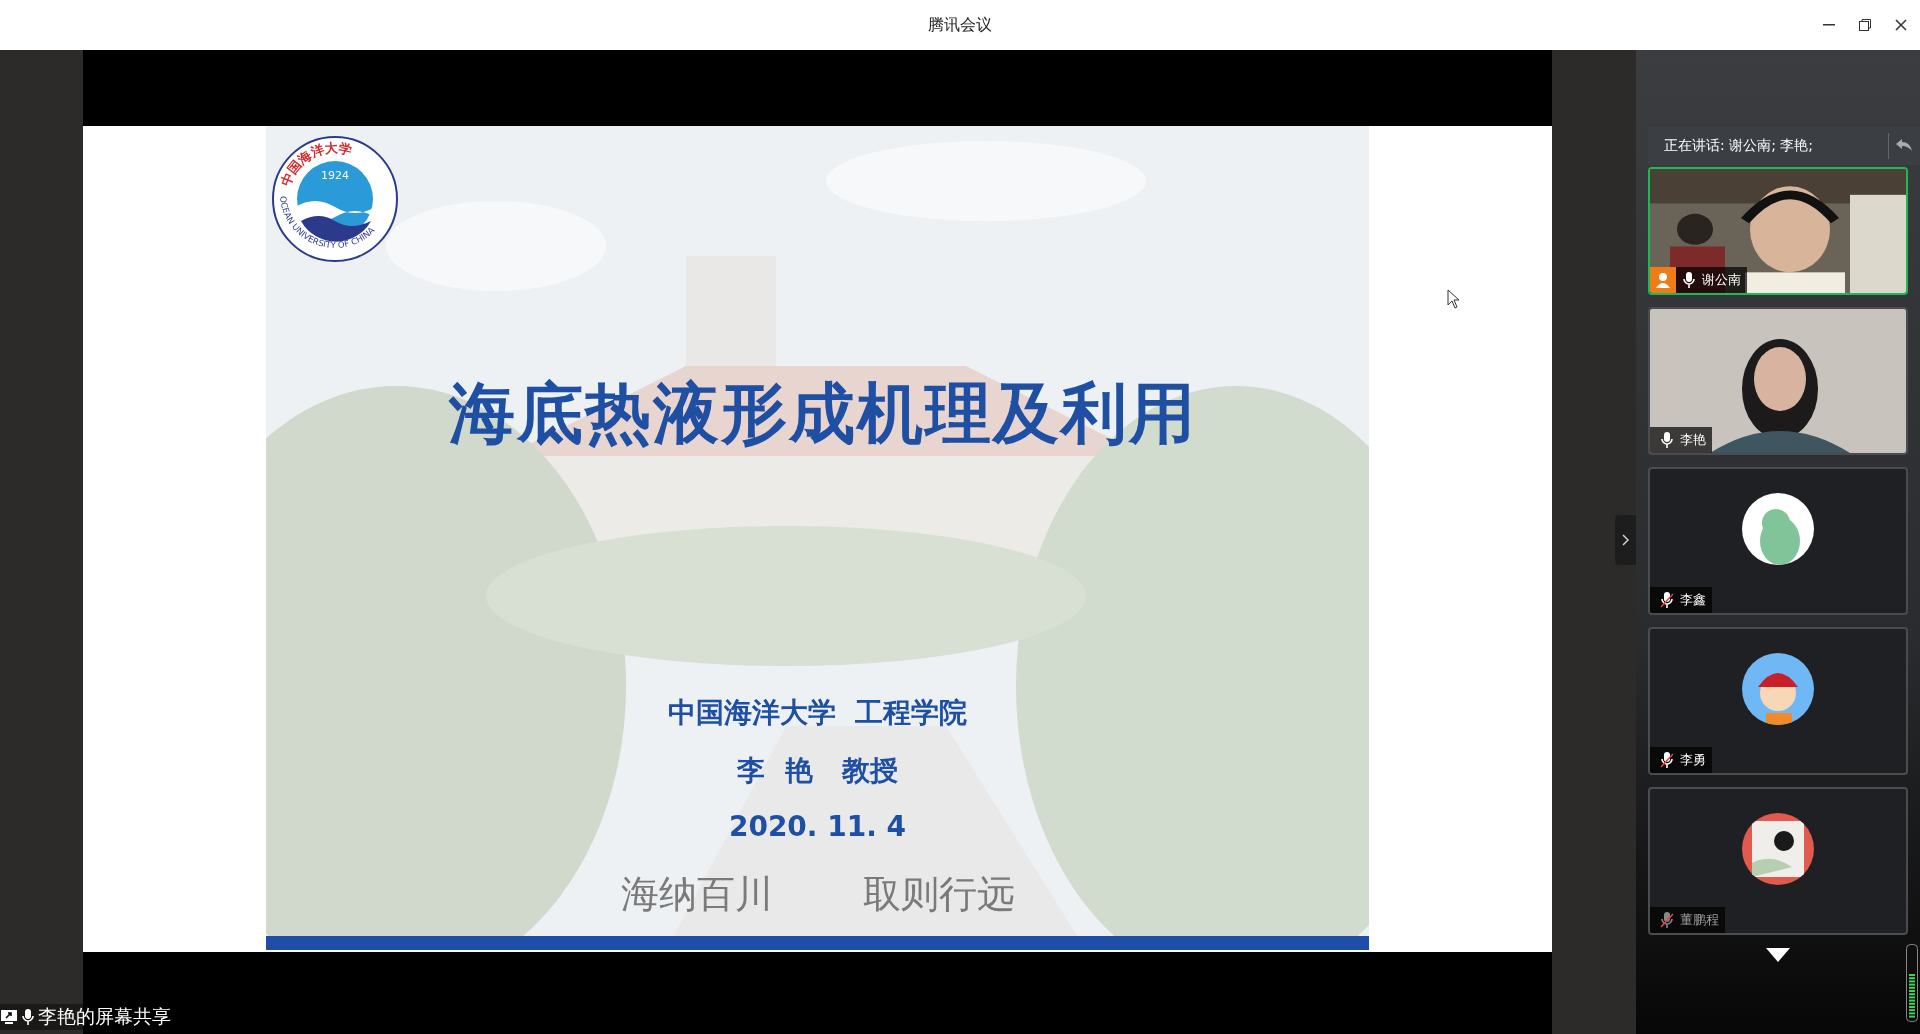  Describe the element at coordinates (817, 826) in the screenshot. I see `slide-date: 2020. 11. 4` at that location.